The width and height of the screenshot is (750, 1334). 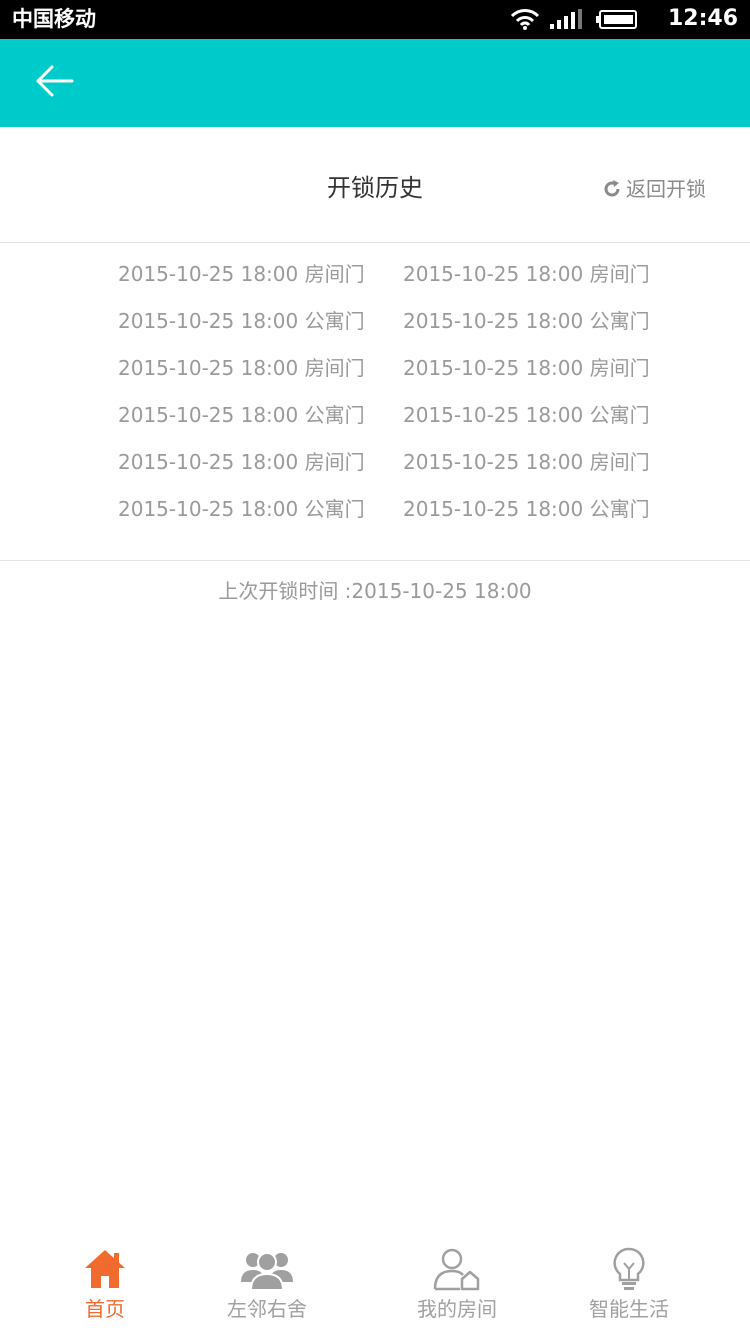 I want to click on return-unlock-button: 返回开锁, so click(x=654, y=189).